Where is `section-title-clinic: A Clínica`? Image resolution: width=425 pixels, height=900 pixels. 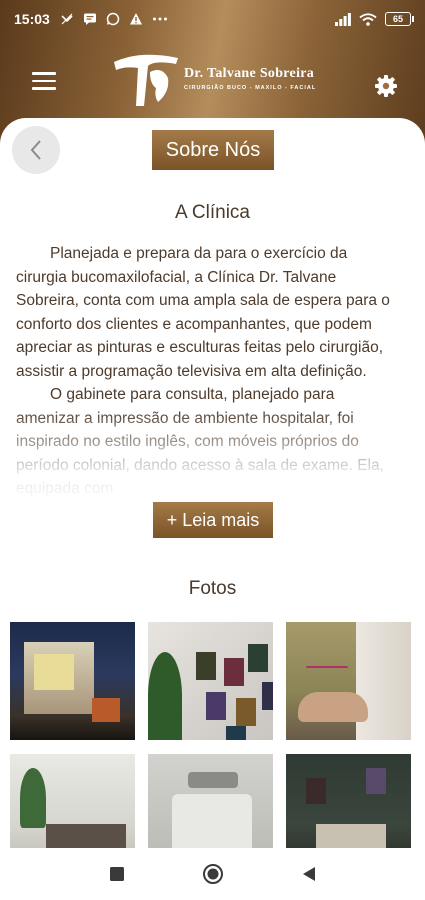 section-title-clinic: A Clínica is located at coordinates (212, 212).